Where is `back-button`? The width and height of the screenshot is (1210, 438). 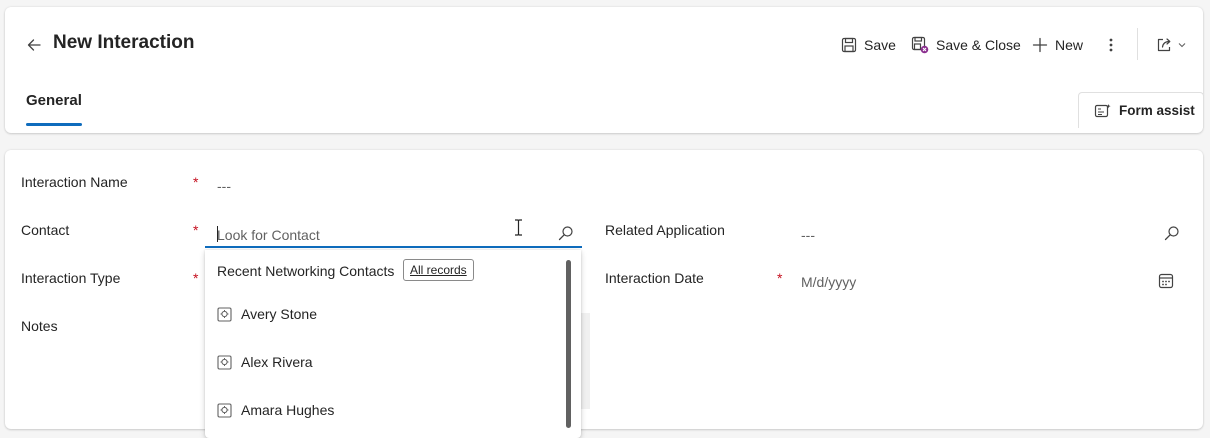
back-button is located at coordinates (34, 45).